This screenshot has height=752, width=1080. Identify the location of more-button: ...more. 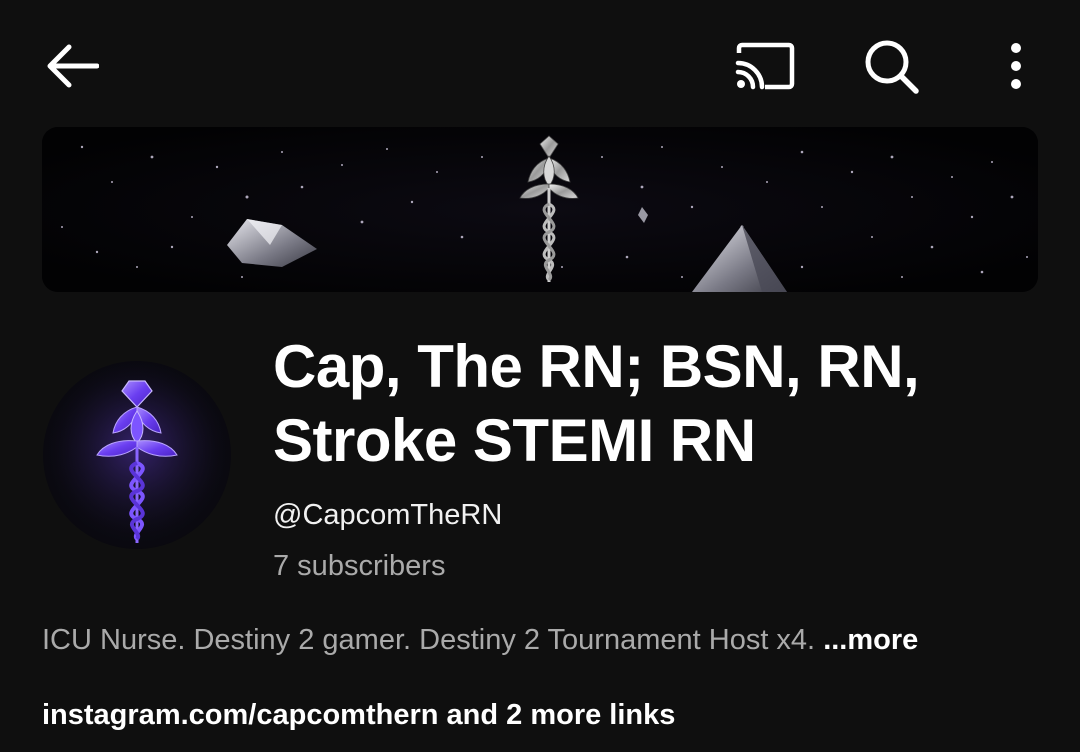
(870, 640).